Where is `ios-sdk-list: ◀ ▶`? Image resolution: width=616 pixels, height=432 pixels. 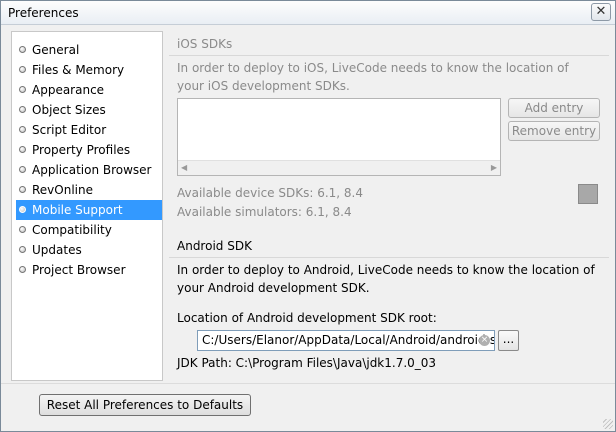 ios-sdk-list: ◀ ▶ is located at coordinates (339, 137).